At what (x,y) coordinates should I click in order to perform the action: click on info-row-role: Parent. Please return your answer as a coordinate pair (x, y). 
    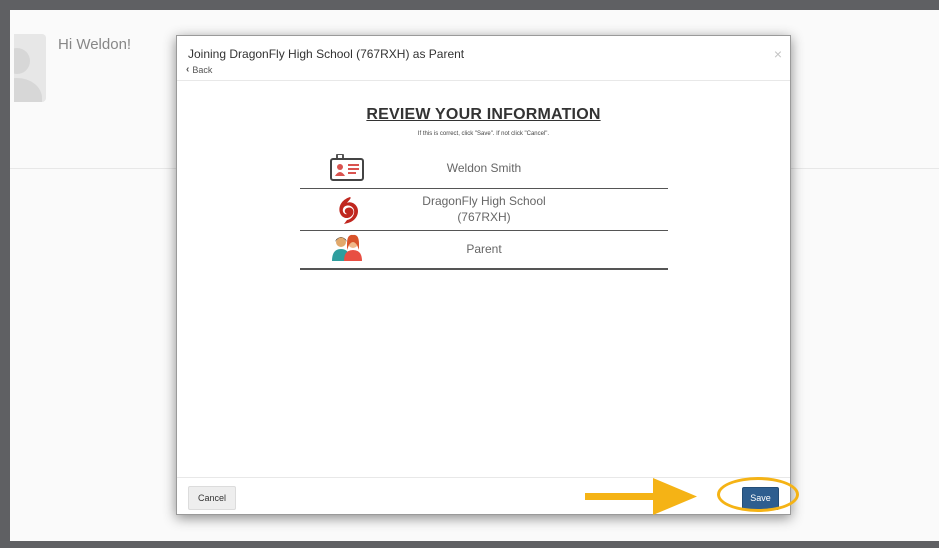
    Looking at the image, I should click on (484, 250).